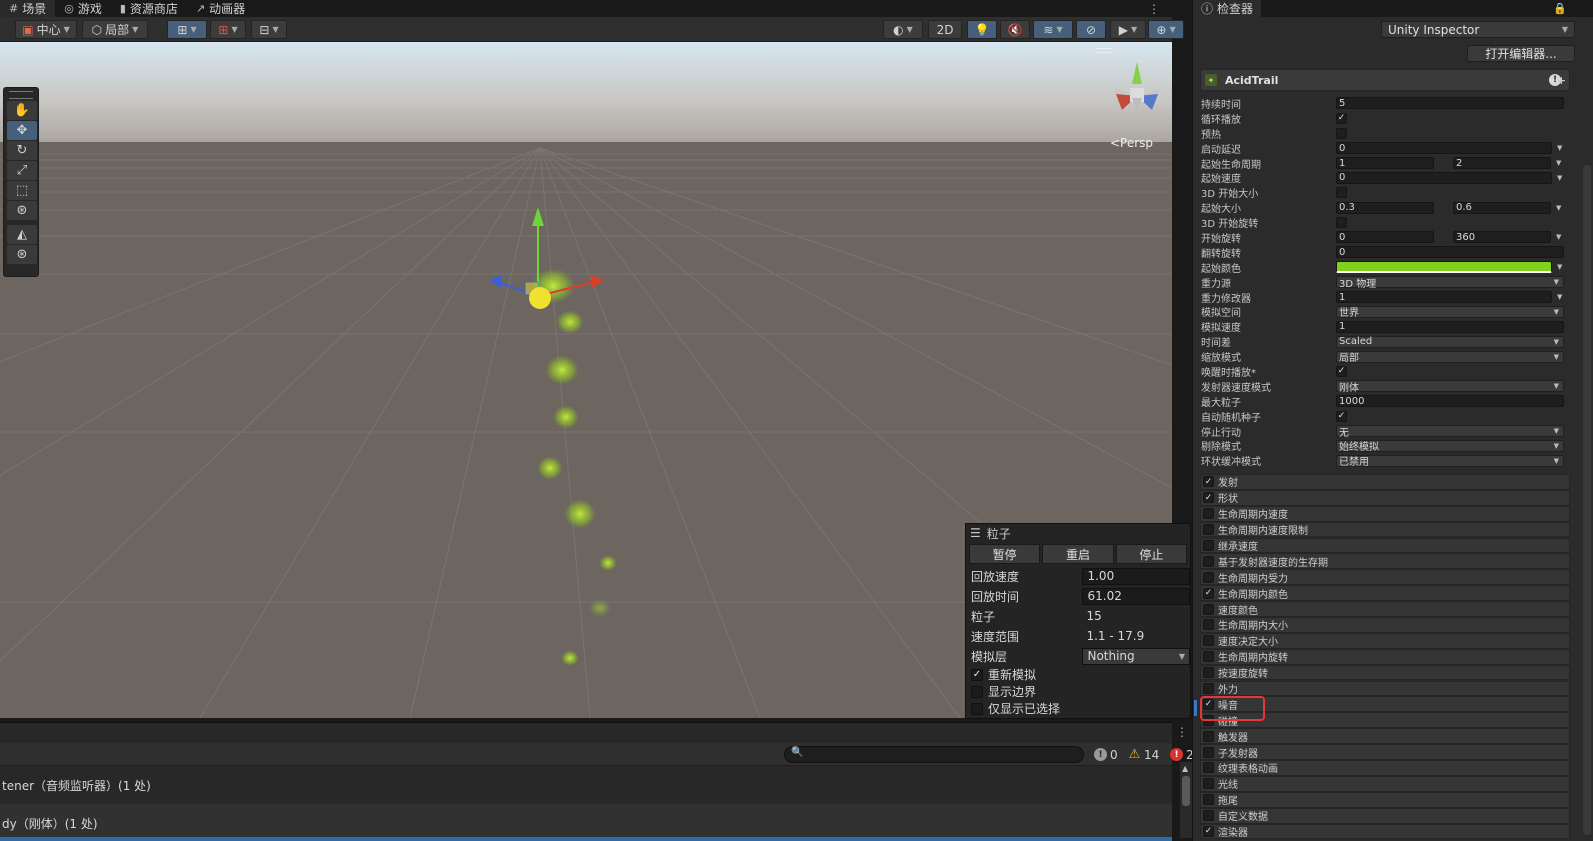 The height and width of the screenshot is (841, 1593). What do you see at coordinates (46, 29) in the screenshot?
I see `pivot-dropdown: ▣ 中心 ▼` at bounding box center [46, 29].